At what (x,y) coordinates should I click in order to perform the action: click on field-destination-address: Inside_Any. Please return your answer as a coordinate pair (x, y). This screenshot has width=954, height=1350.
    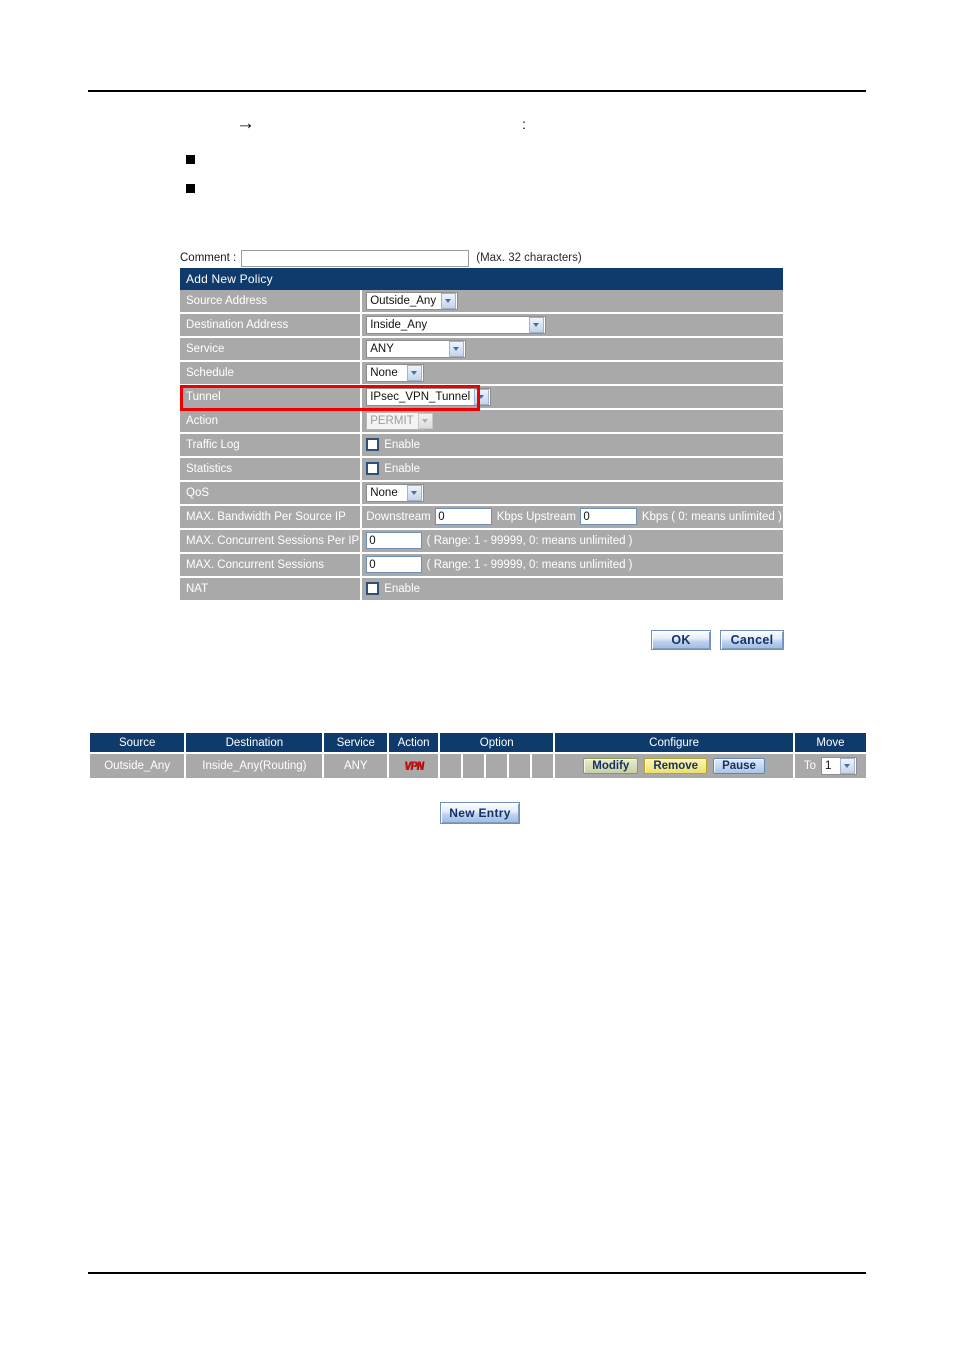
    Looking at the image, I should click on (572, 326).